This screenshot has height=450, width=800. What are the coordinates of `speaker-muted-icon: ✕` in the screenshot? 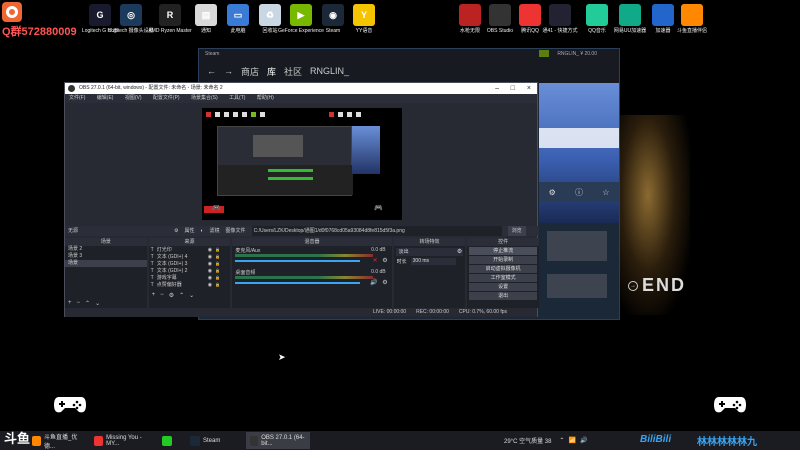 It's located at (375, 260).